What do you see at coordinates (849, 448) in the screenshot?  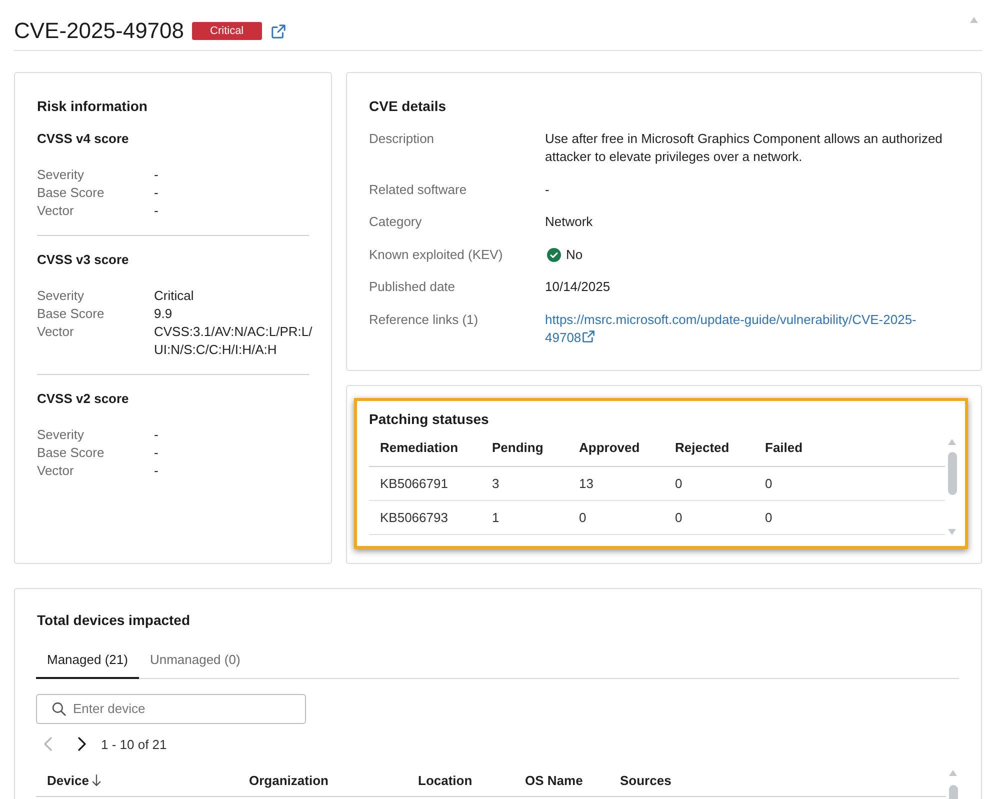 I see `column-header: Failed` at bounding box center [849, 448].